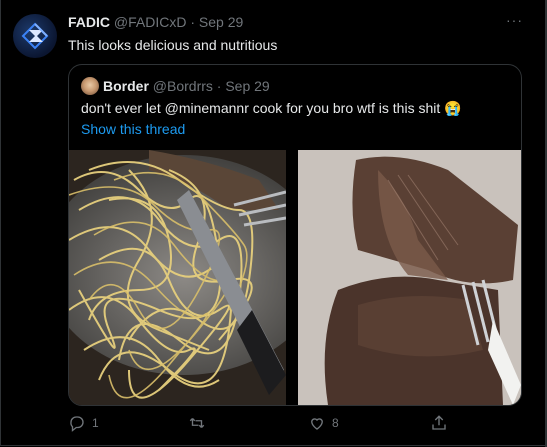 The height and width of the screenshot is (447, 547). I want to click on quote-header: Border @Bordrrs · Sep 29, so click(186, 86).